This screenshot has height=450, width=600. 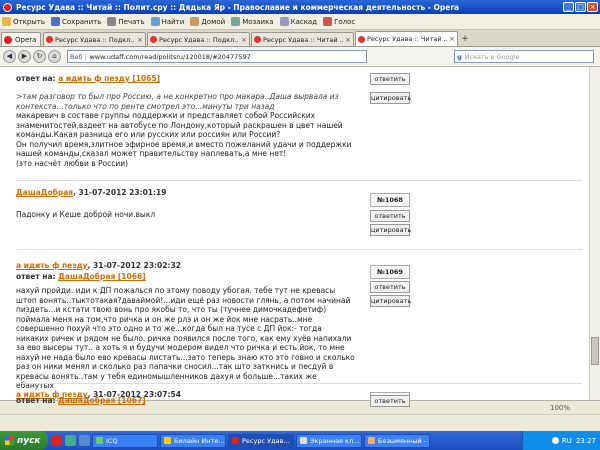 What do you see at coordinates (580, 7) in the screenshot?
I see `maximize-button: □` at bounding box center [580, 7].